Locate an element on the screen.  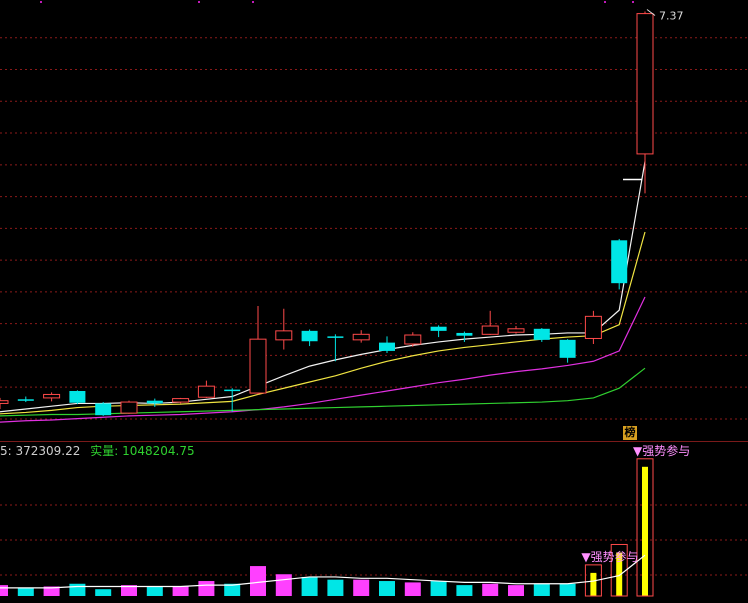
volume-header: 5: 372309.22 实量: 1048204.75 is located at coordinates (97, 450).